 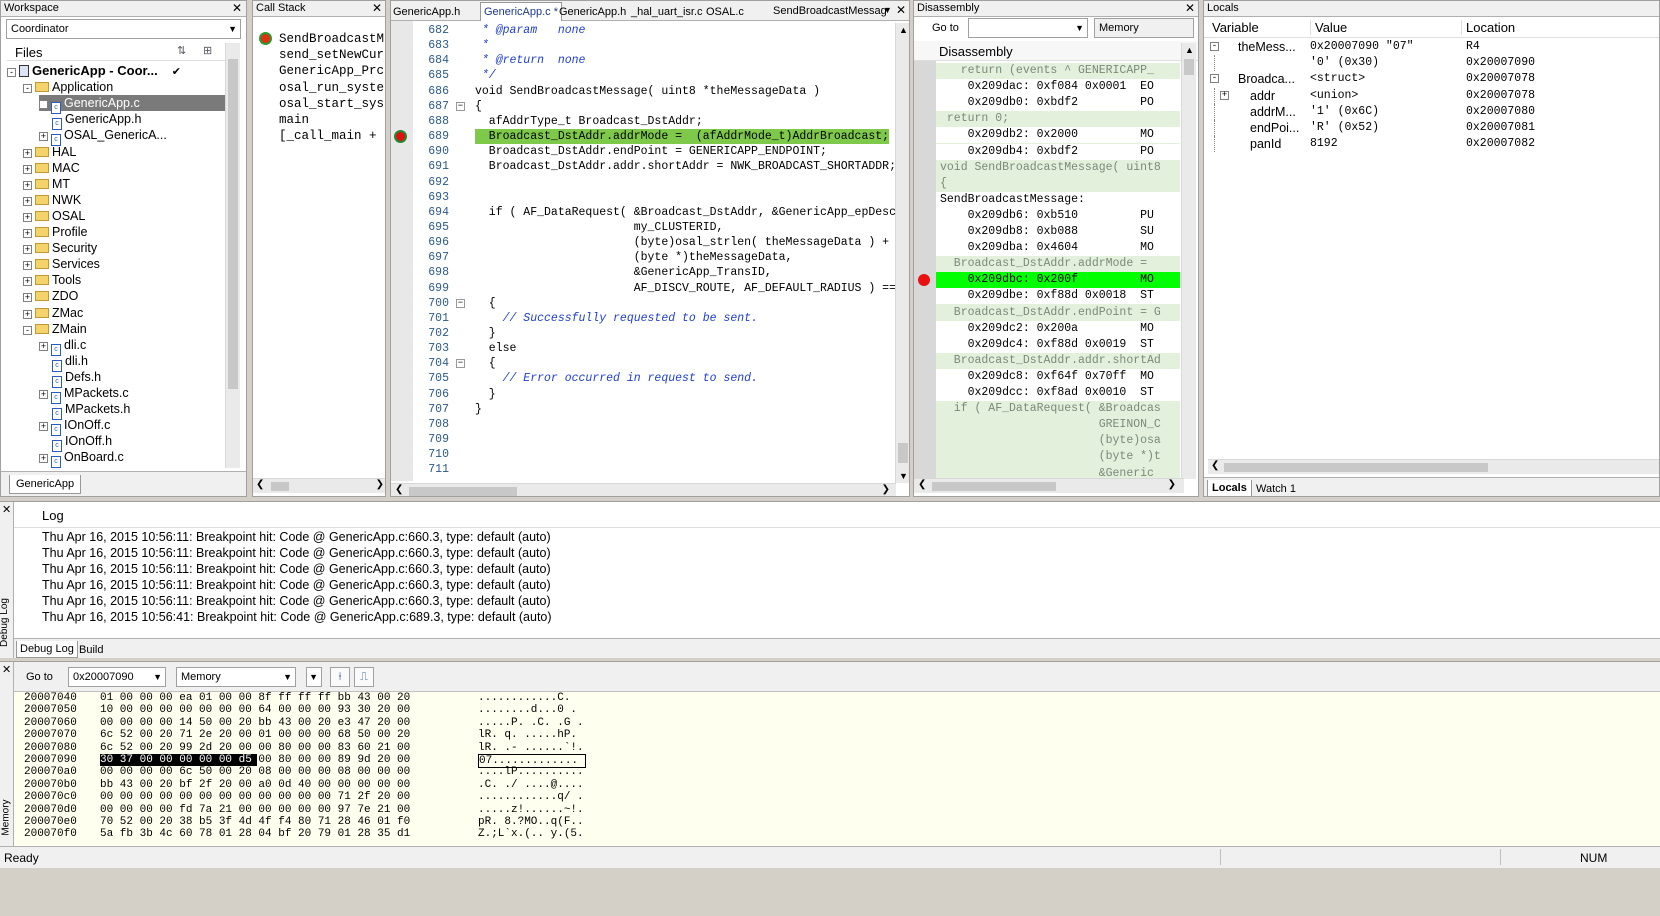 I want to click on locals-row: endPoi... 'R' (0x52) 0x20007081, so click(x=1431, y=128).